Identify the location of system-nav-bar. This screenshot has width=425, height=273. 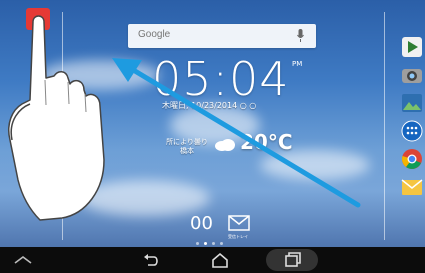
(212, 260).